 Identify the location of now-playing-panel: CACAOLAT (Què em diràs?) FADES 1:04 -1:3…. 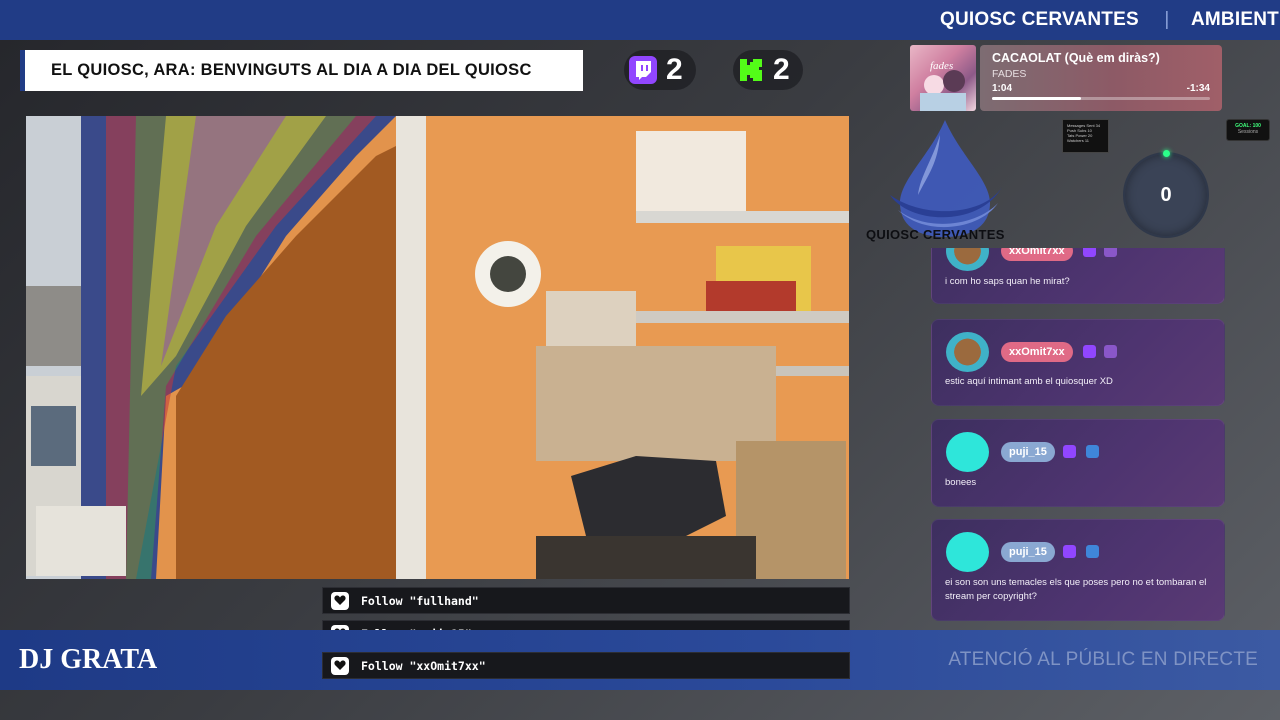
(1101, 78).